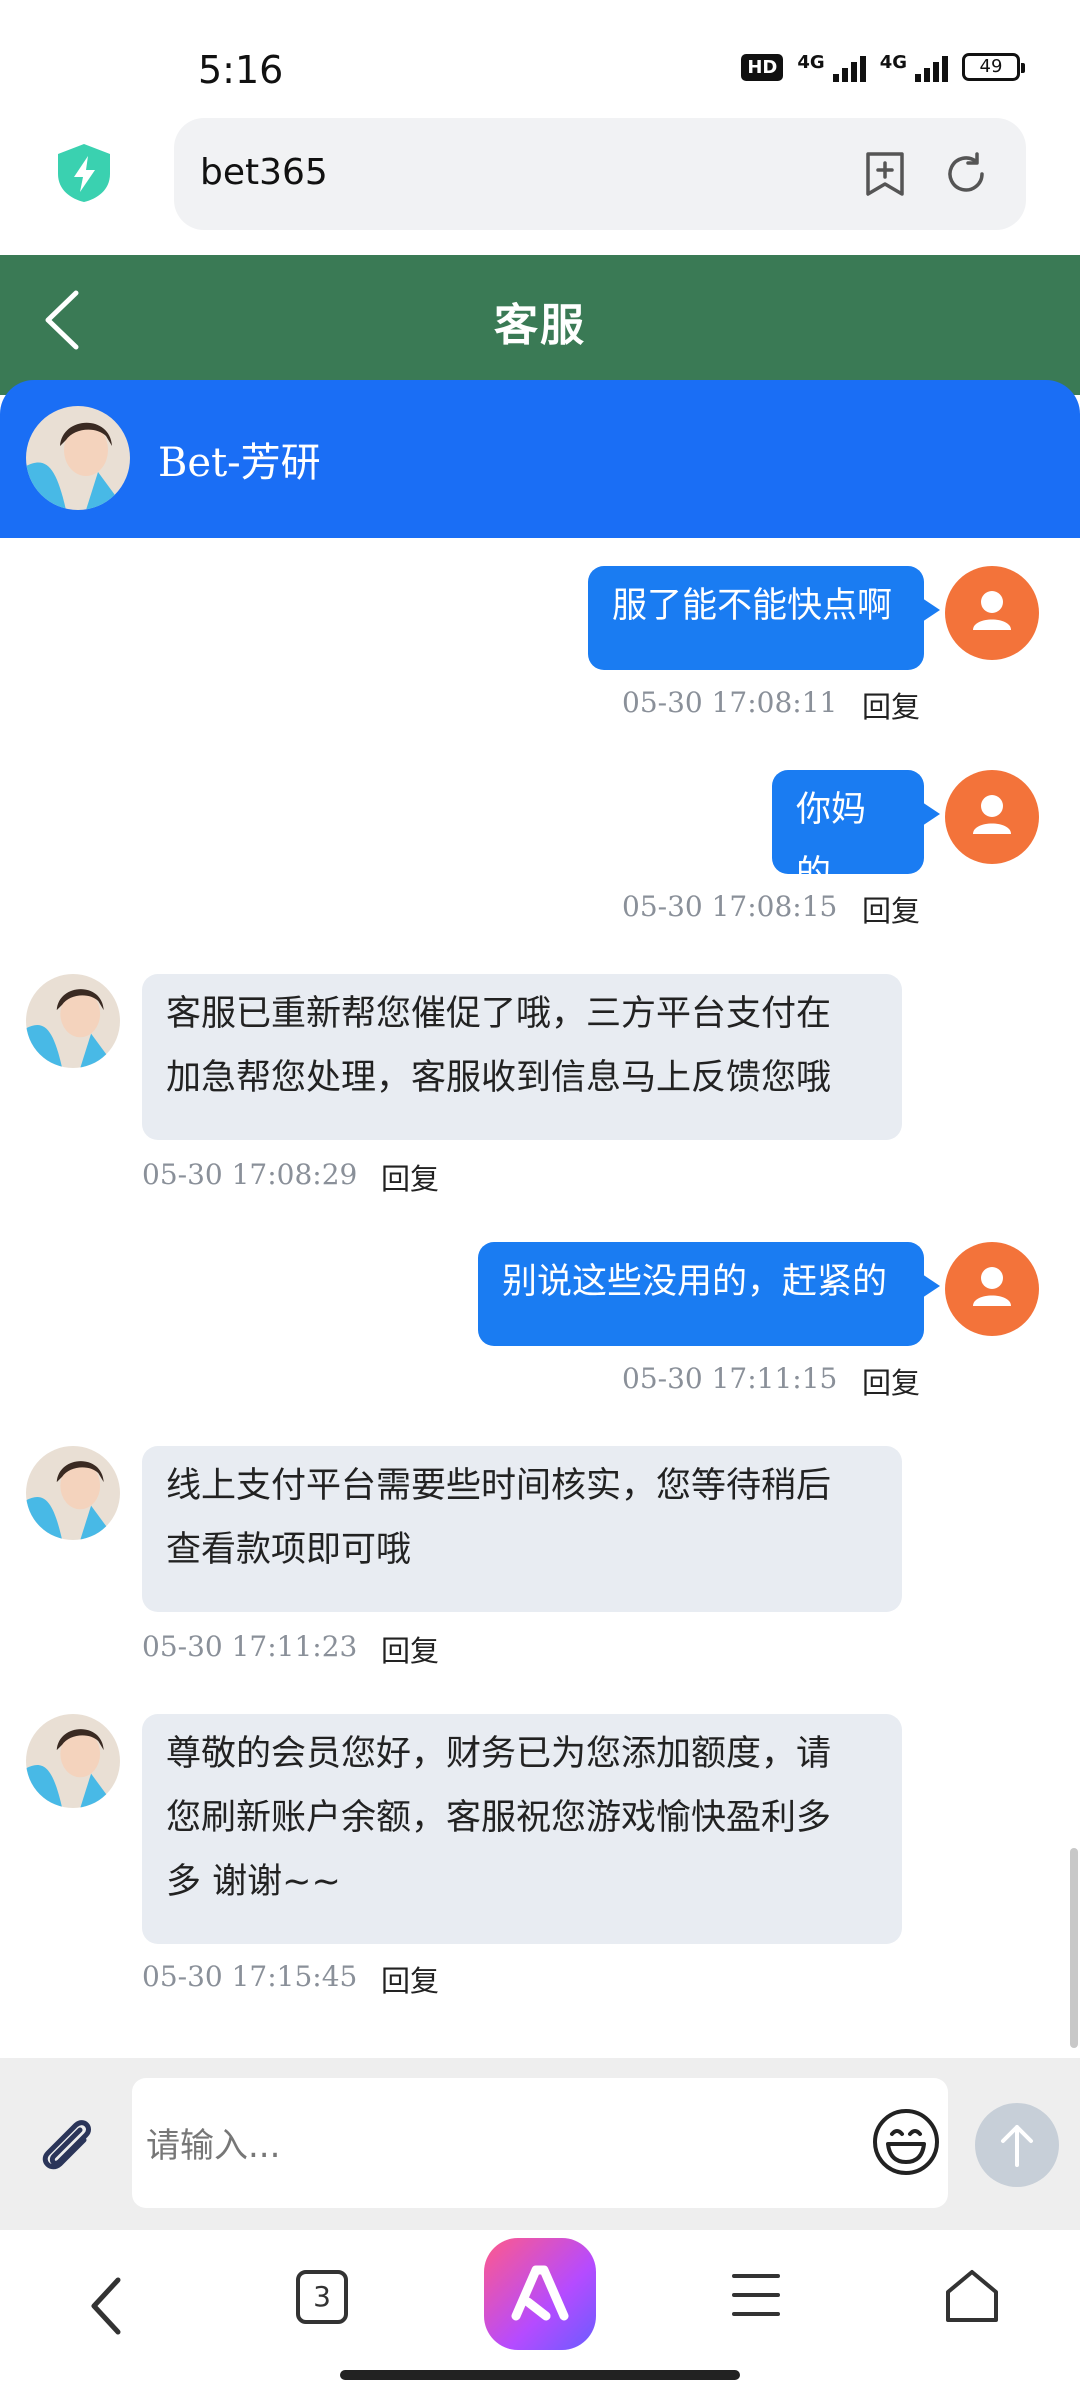 This screenshot has height=2400, width=1080. I want to click on browser-bar: bet365, so click(540, 182).